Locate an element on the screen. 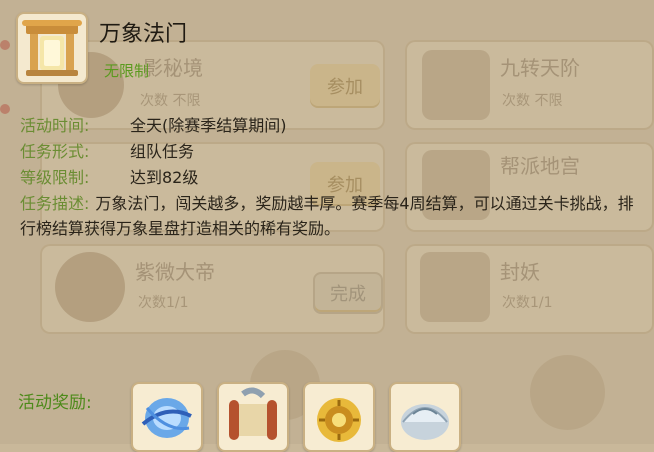  level-label: 等级限制: is located at coordinates (55, 177).